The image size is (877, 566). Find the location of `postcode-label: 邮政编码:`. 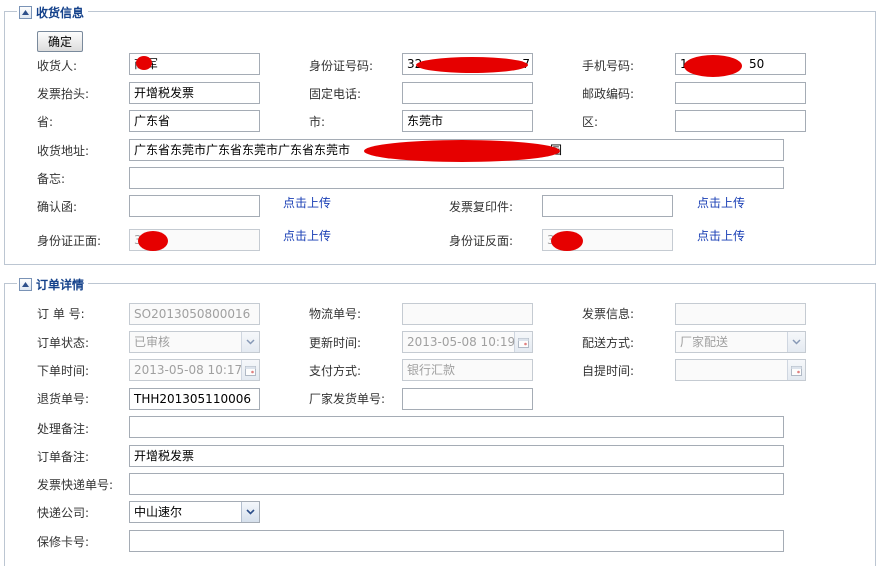

postcode-label: 邮政编码: is located at coordinates (608, 94).